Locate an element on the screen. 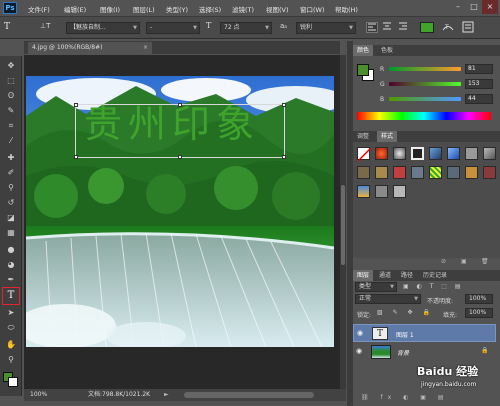  align-left-button is located at coordinates (372, 27).